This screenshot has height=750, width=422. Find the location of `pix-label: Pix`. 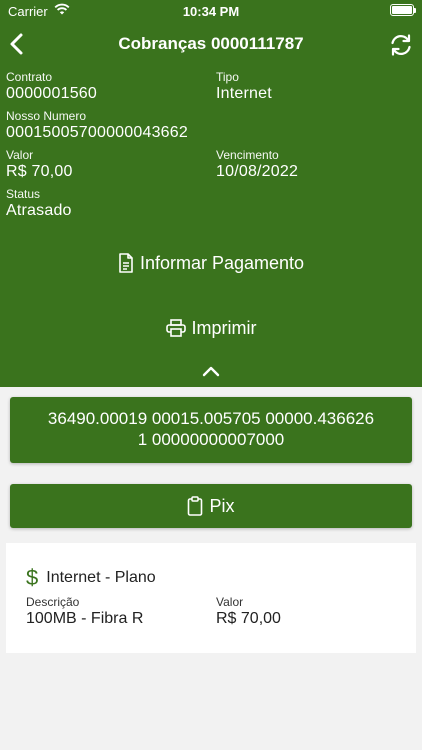

pix-label: Pix is located at coordinates (222, 505).